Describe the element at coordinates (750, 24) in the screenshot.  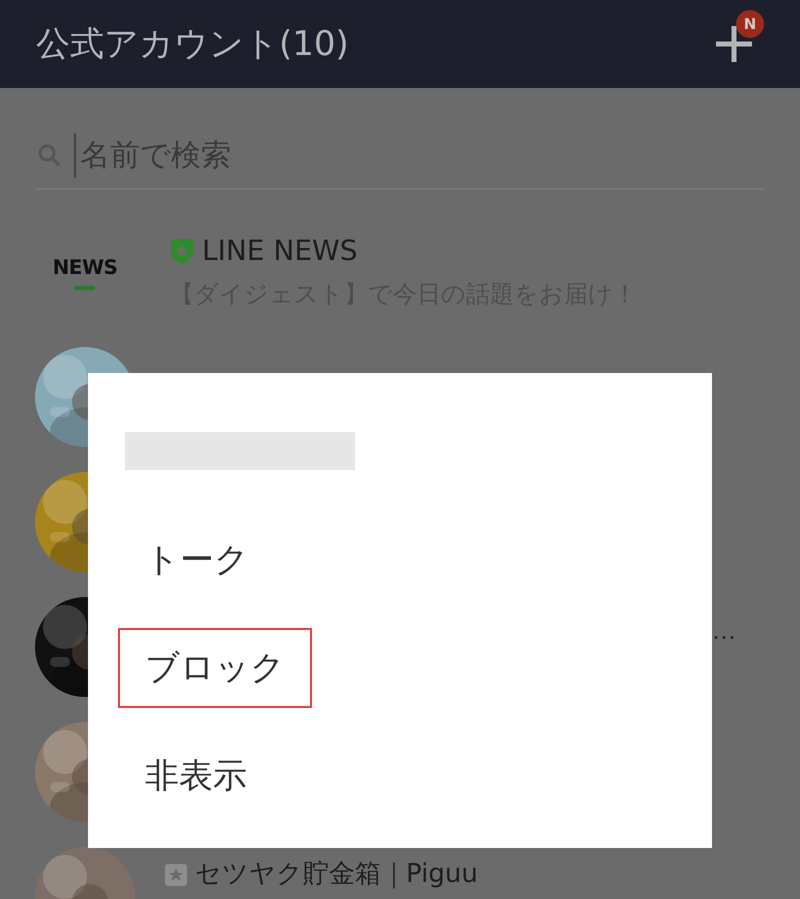
I see `notification-badge: N` at that location.